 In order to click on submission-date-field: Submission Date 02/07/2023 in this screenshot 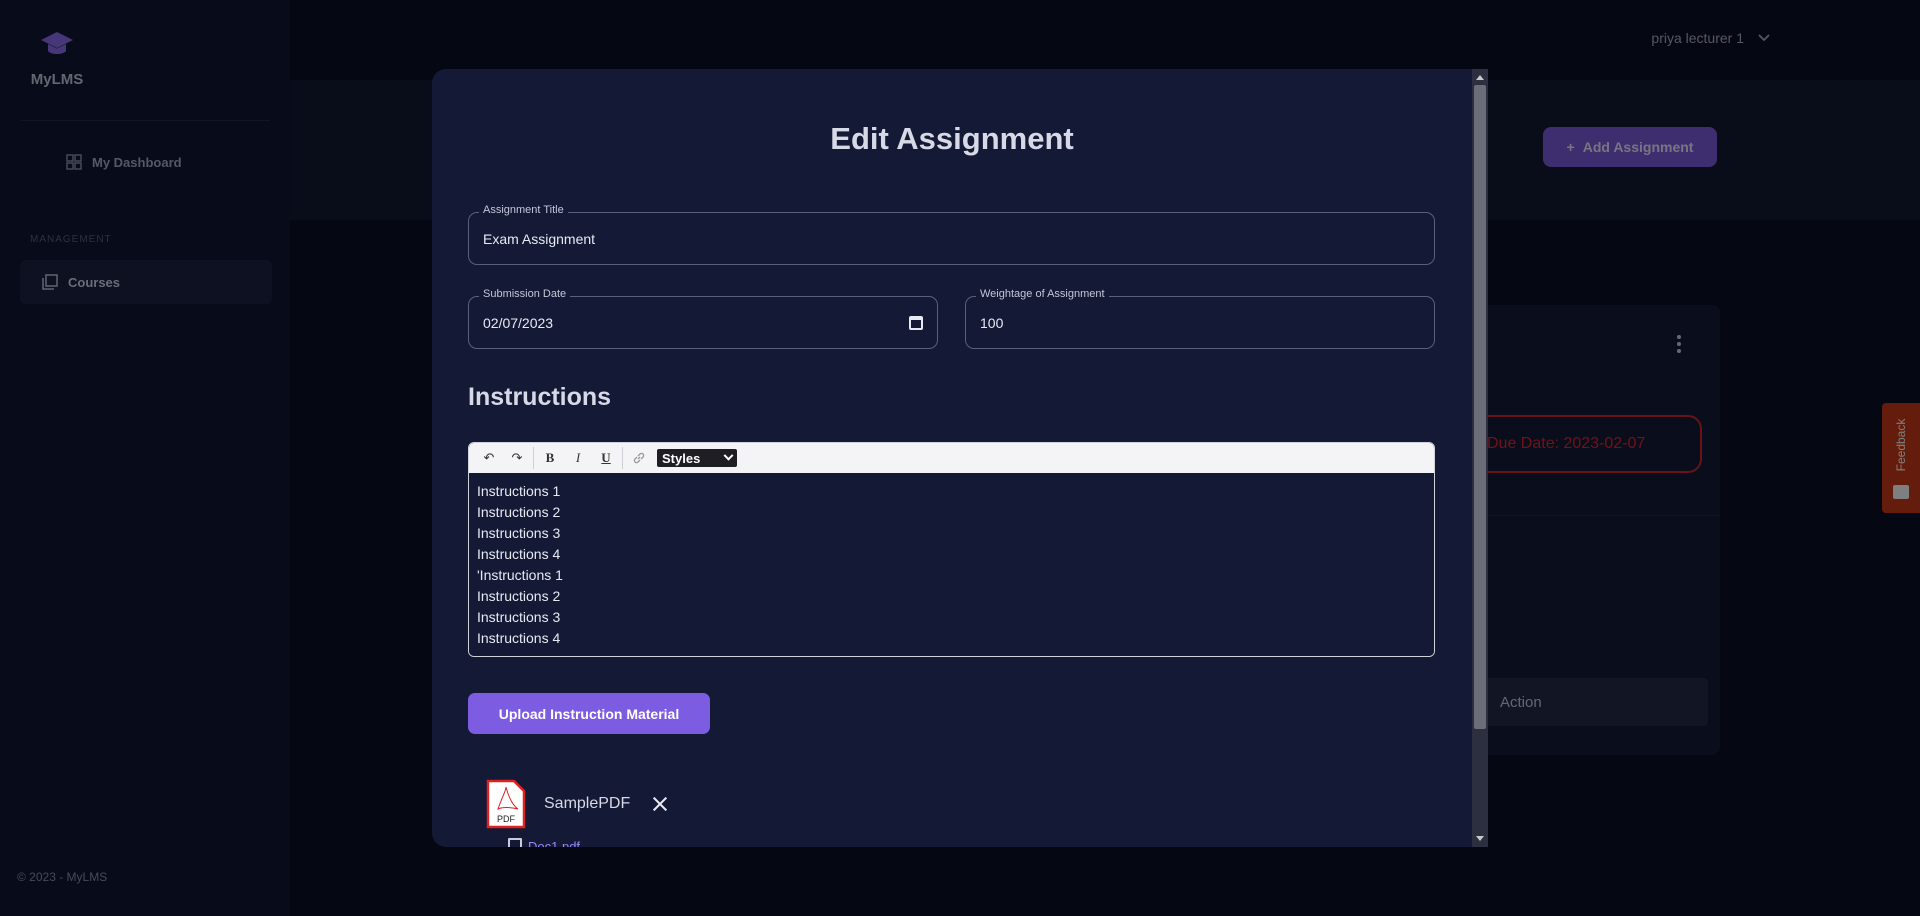, I will do `click(703, 318)`.